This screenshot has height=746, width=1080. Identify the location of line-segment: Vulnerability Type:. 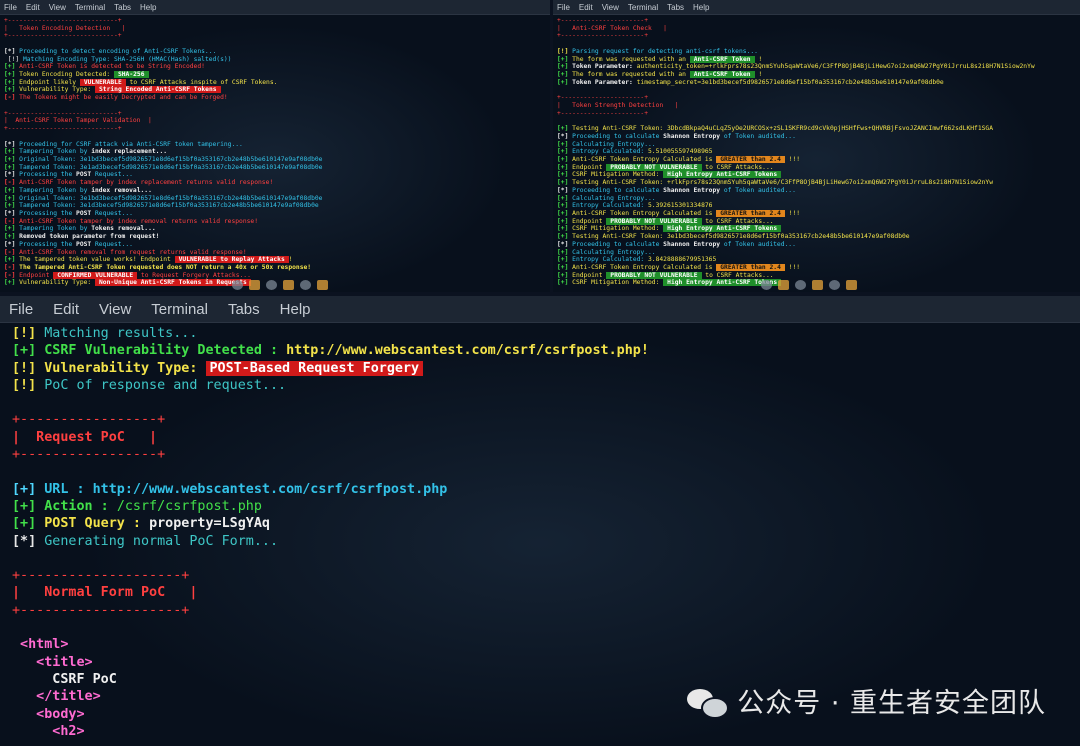
(57, 283).